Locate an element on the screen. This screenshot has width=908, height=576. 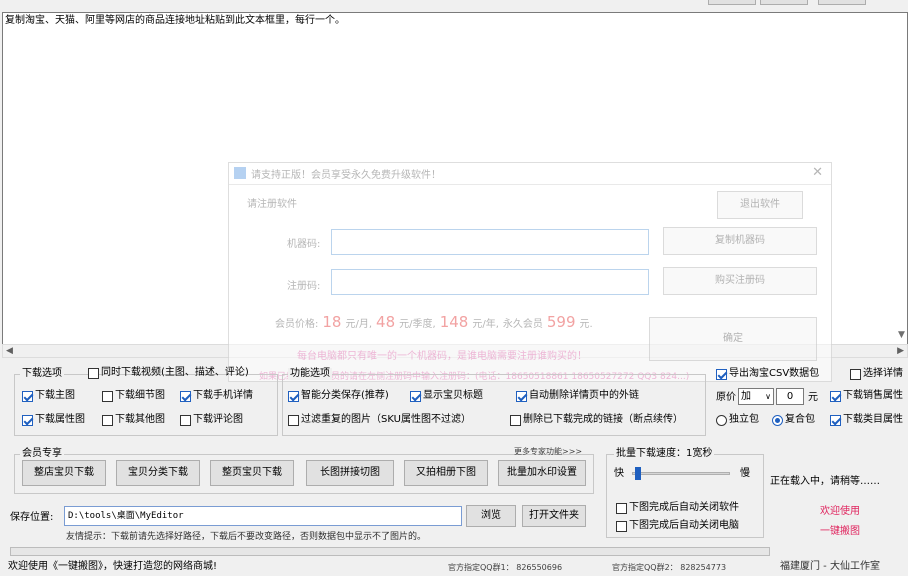
more-features-link: 更多专家功能>>> is located at coordinates (548, 452).